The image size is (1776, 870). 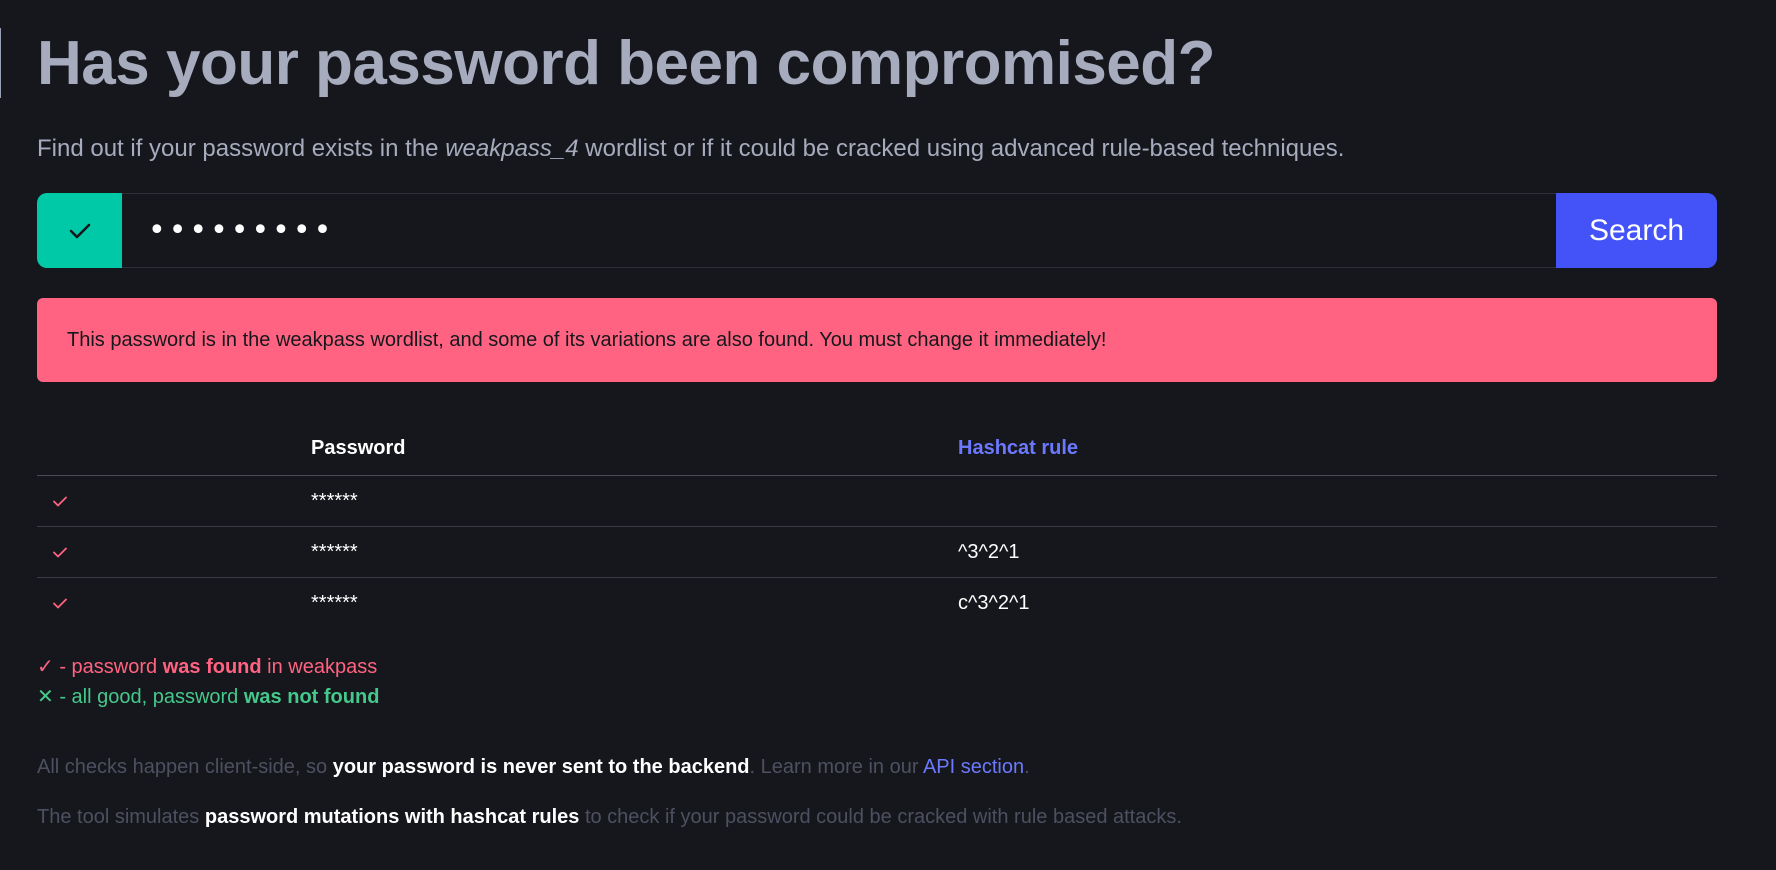 What do you see at coordinates (311, 697) in the screenshot?
I see `legend-not-found-bold: was not found` at bounding box center [311, 697].